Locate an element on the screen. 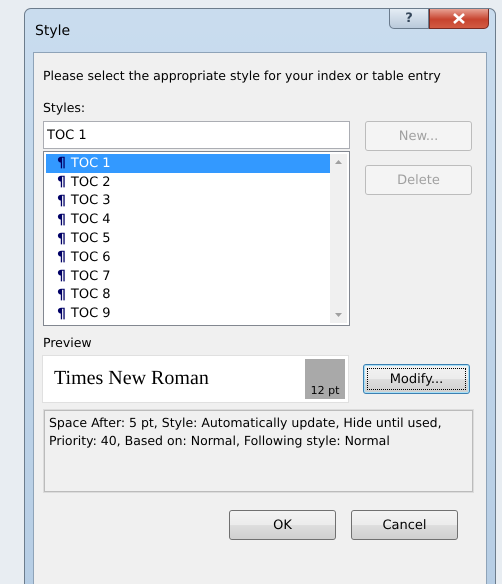 The height and width of the screenshot is (584, 502). scrollbar is located at coordinates (338, 238).